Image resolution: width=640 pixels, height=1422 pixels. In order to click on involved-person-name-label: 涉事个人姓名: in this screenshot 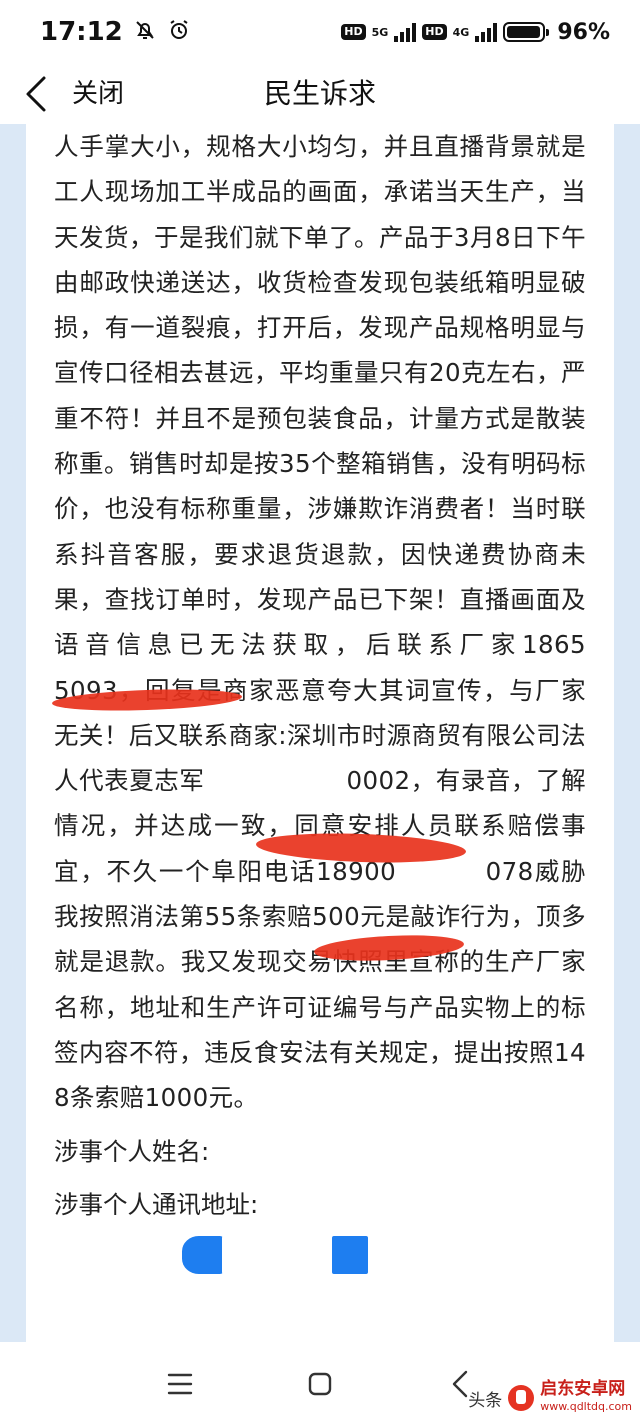, I will do `click(132, 1151)`.